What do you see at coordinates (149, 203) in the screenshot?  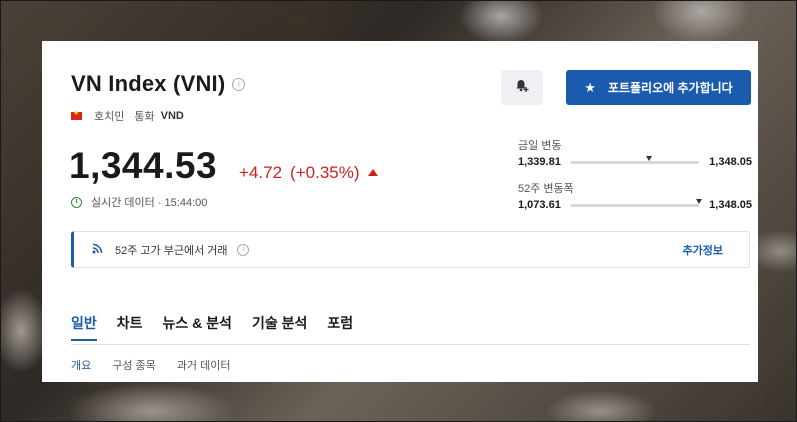 I see `realtime-status: 실시간 데이터 · 15:44:00` at bounding box center [149, 203].